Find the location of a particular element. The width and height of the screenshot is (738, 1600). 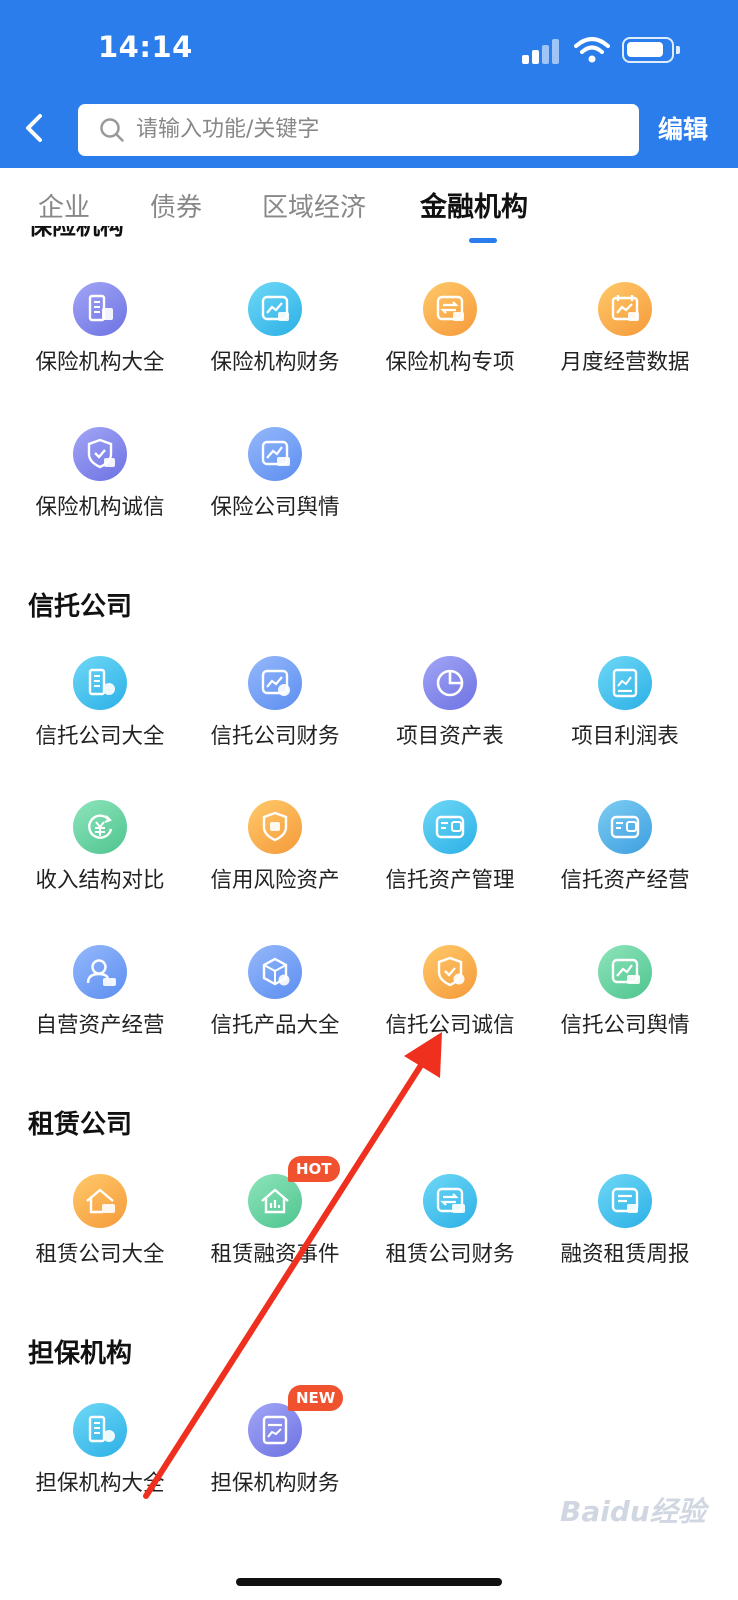

grid-item-label: 信托资产管理 is located at coordinates (450, 880).